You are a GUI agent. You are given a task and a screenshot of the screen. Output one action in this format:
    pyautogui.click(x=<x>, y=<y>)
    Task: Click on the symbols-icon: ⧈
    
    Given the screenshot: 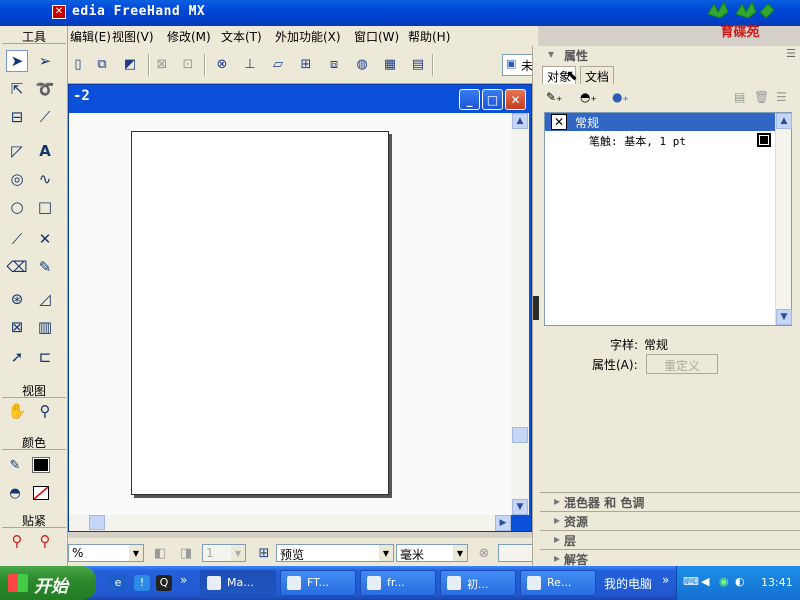 What is the action you would take?
    pyautogui.click(x=334, y=64)
    